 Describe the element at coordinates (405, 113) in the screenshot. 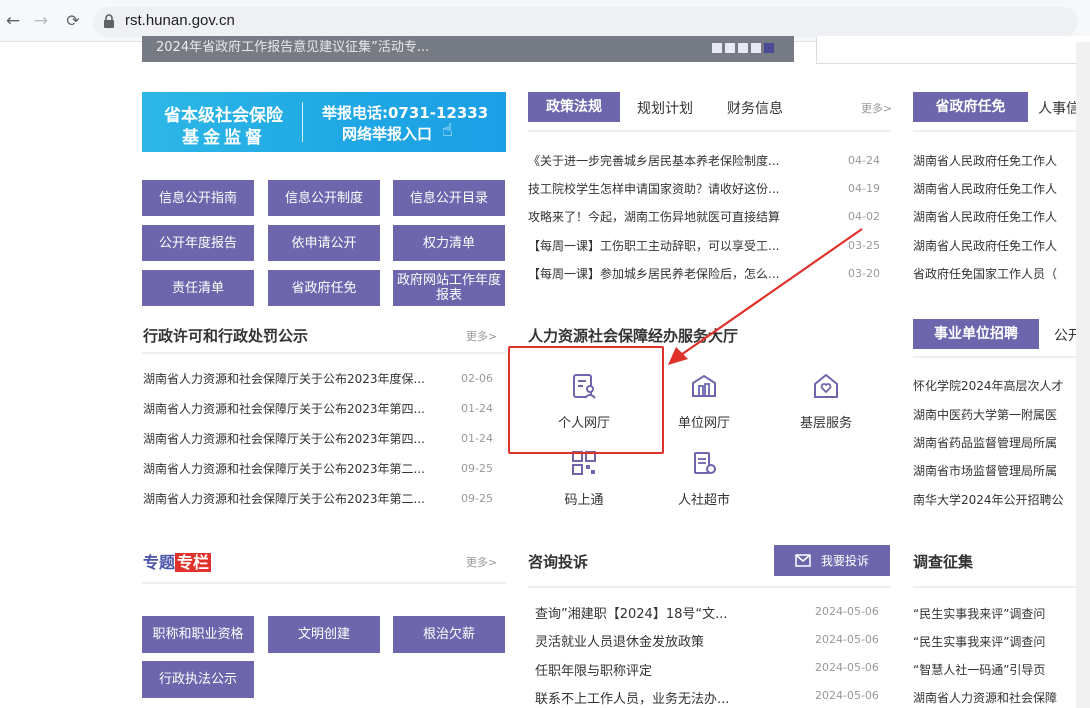

I see `ss-hotline: 举报电话:0731-12333` at that location.